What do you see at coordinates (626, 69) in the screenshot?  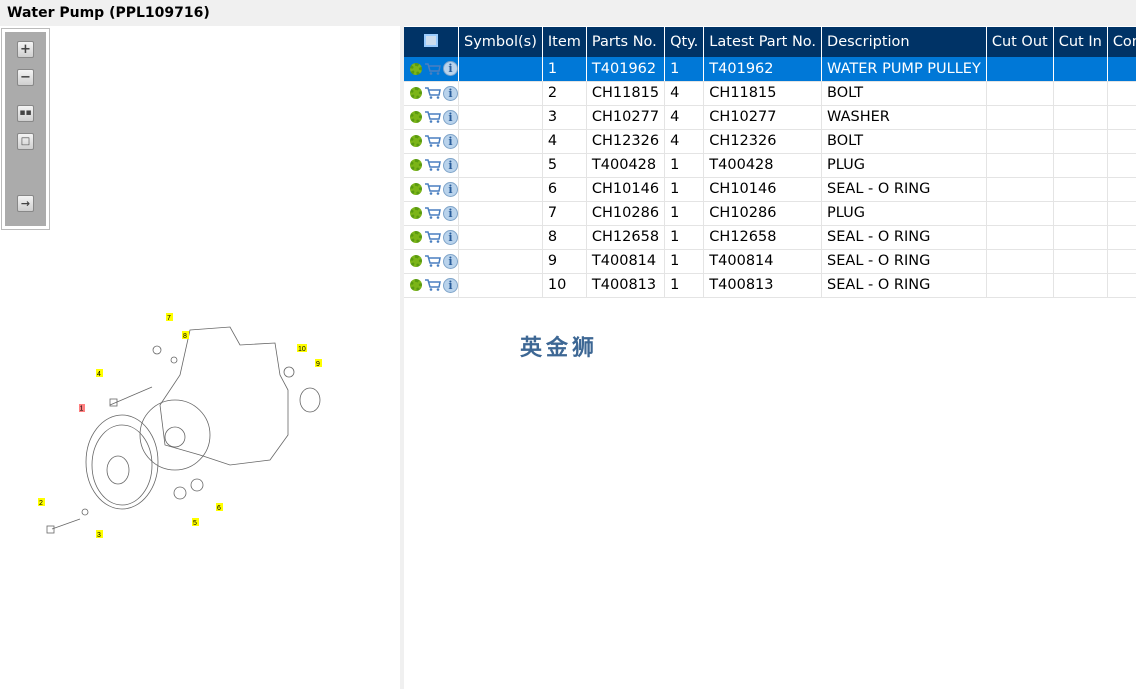 I see `cell-part: T401962` at bounding box center [626, 69].